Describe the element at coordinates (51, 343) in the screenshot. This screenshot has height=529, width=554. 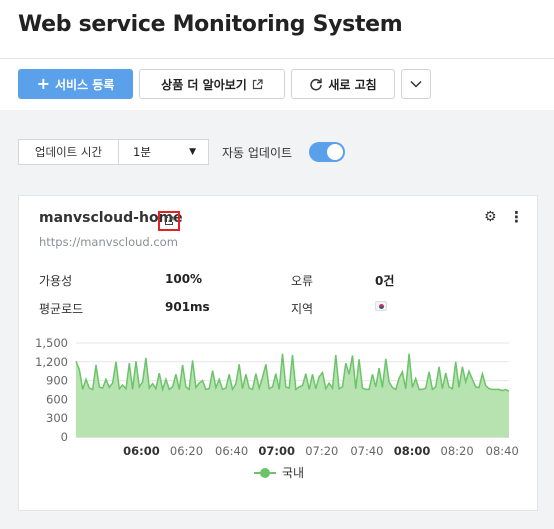
I see `y-tick-label: 1,500` at that location.